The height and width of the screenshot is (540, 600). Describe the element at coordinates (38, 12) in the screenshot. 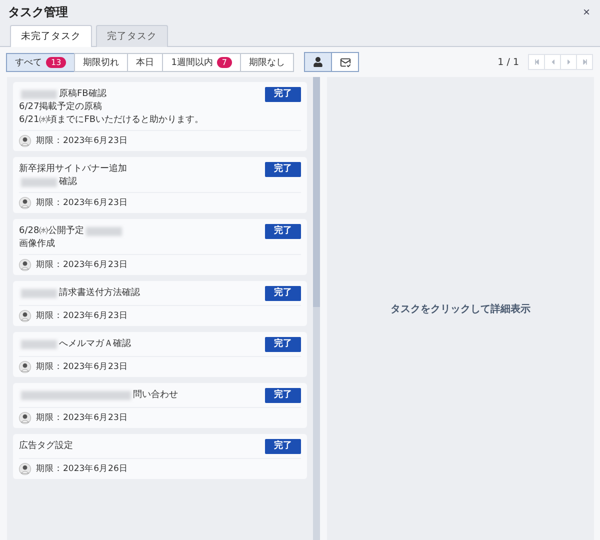

I see `window-title: タスク管理` at that location.